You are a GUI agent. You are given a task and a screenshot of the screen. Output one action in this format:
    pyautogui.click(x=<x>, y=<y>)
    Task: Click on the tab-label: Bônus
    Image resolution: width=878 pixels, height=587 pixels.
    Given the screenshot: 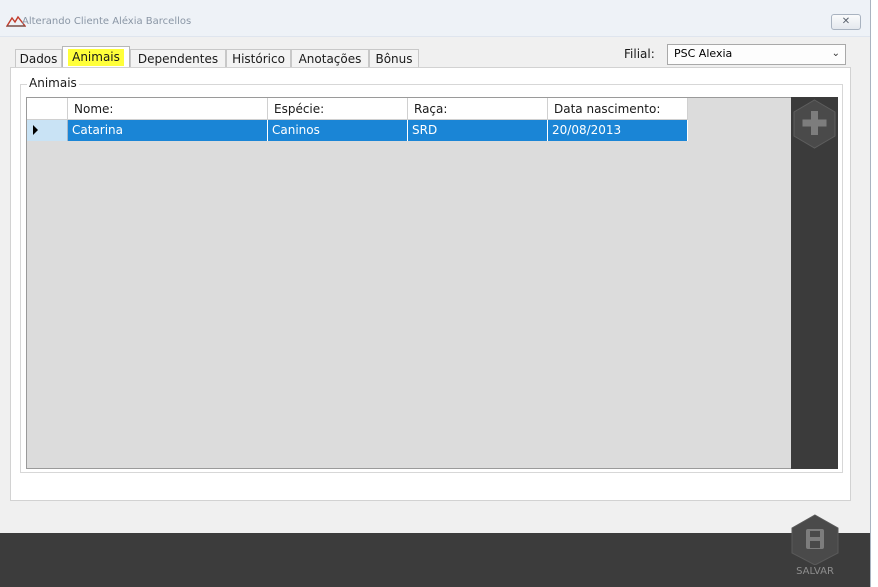 What is the action you would take?
    pyautogui.click(x=394, y=59)
    